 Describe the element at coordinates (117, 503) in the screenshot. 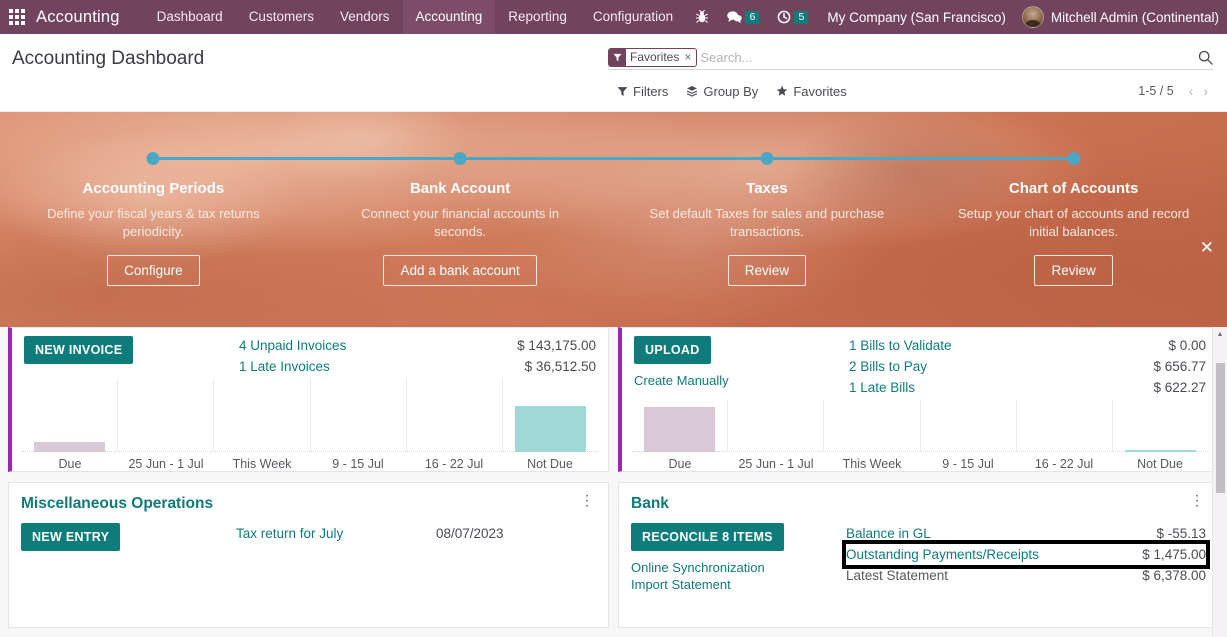

I see `card-title: Miscellaneous Operations` at that location.